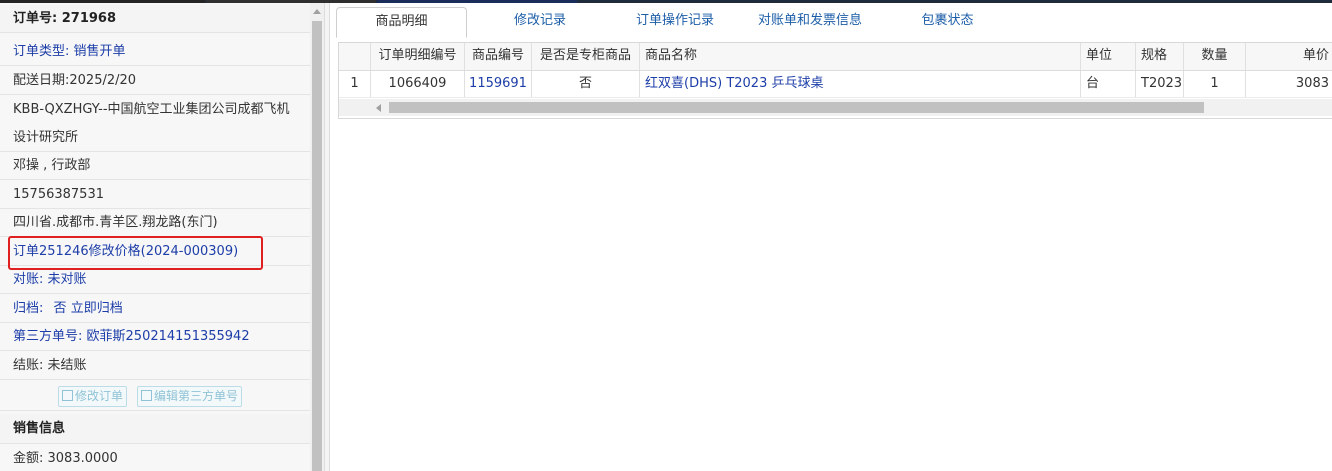  I want to click on column-header-product-no: 商品编号, so click(498, 56).